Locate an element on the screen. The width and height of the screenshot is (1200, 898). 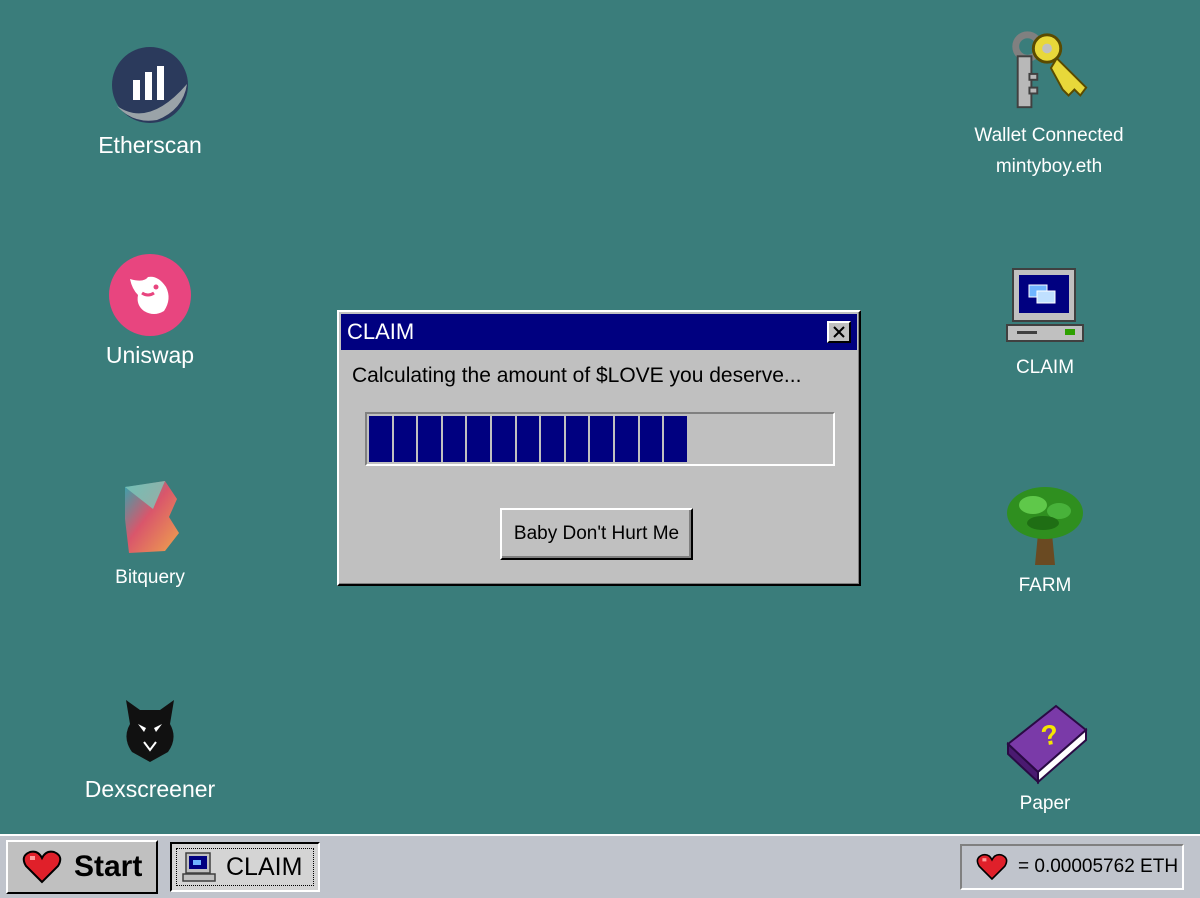
eth-balance: = 0.00005762 ETH is located at coordinates (1098, 866).